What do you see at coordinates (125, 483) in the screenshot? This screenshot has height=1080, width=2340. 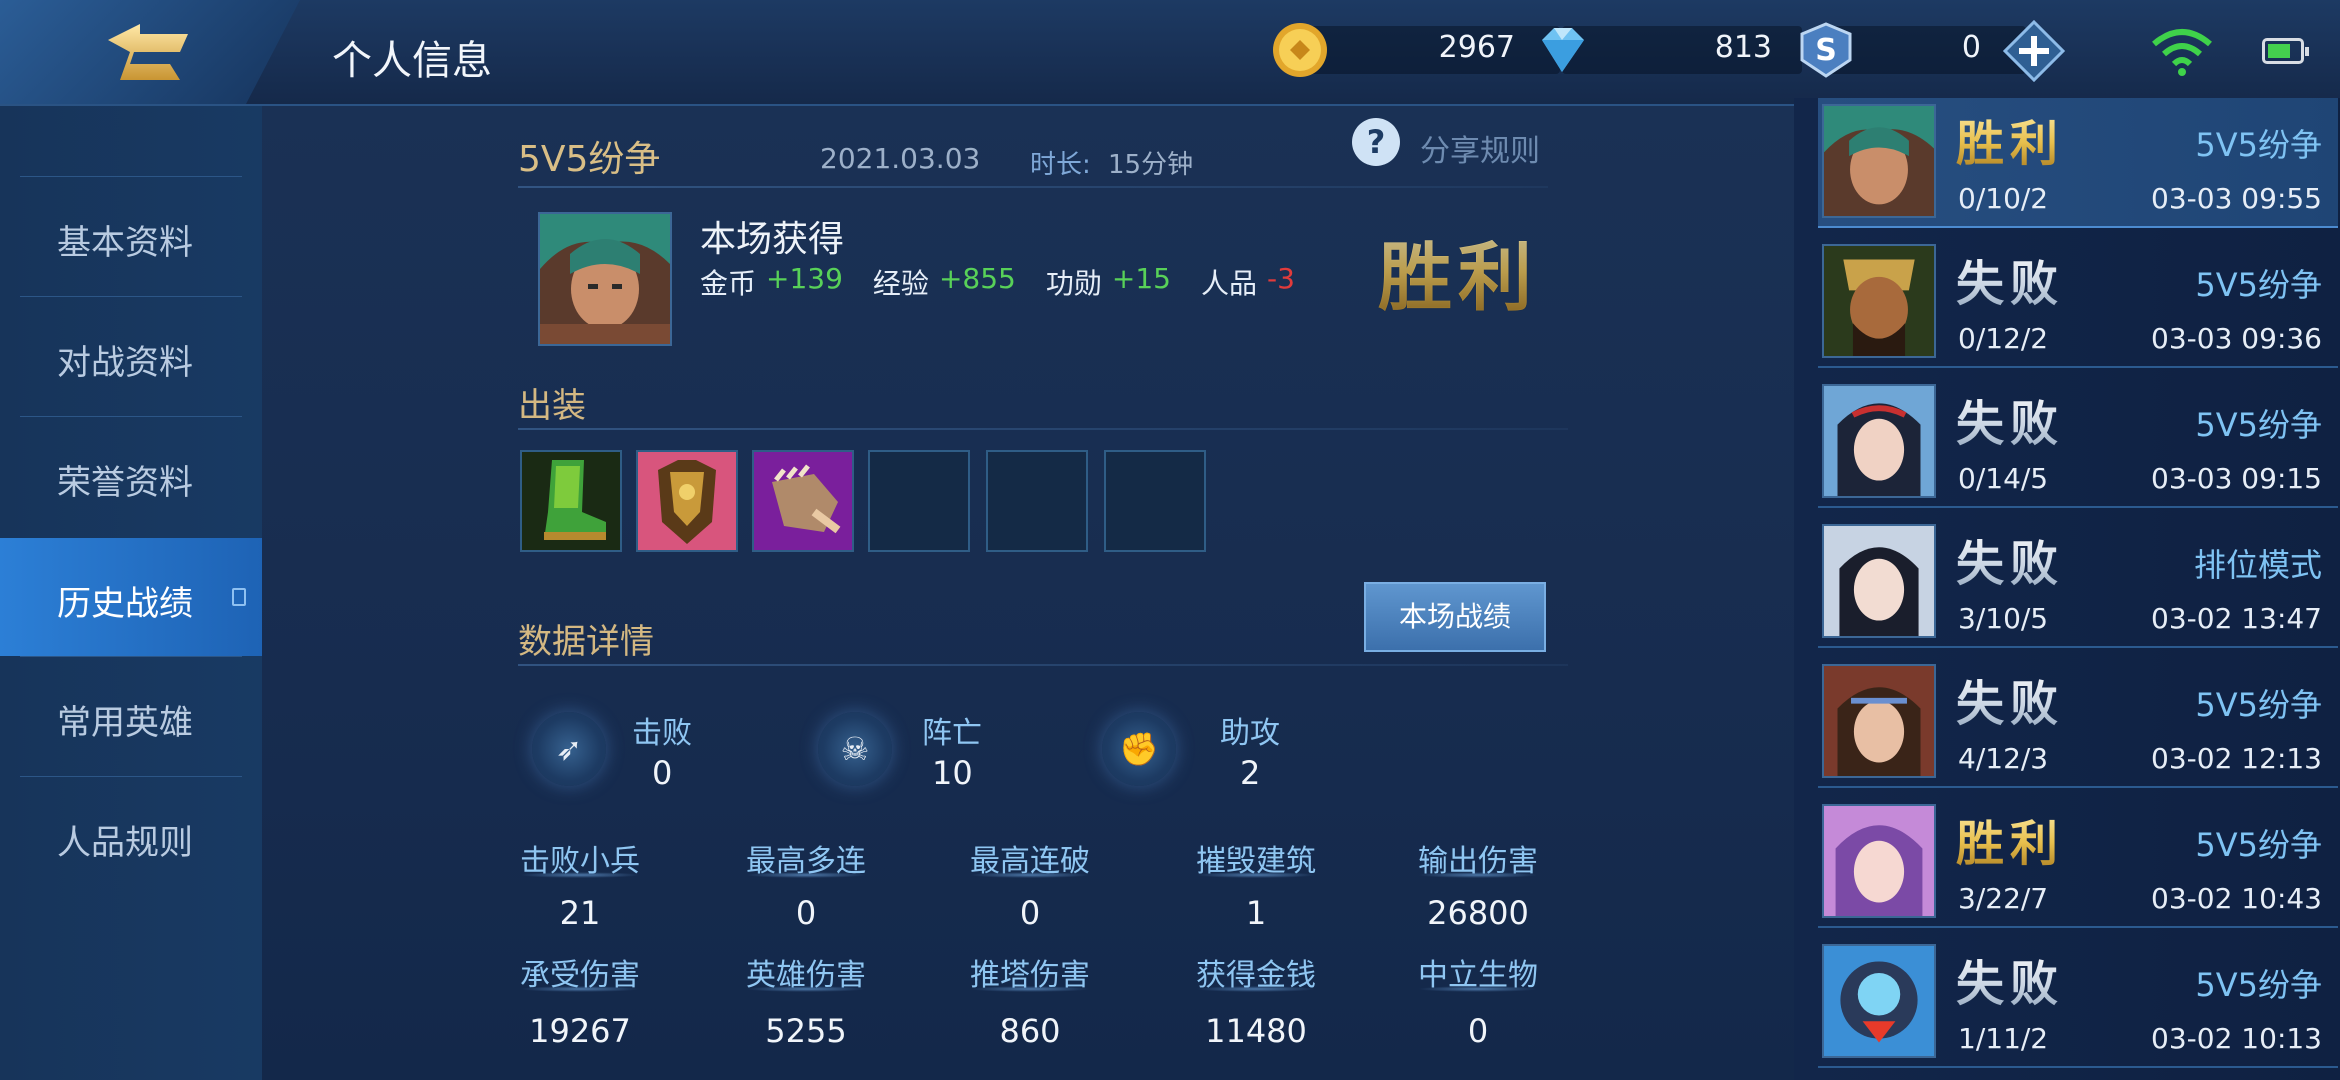 I see `sidebar-item-label: 荣誉资料` at bounding box center [125, 483].